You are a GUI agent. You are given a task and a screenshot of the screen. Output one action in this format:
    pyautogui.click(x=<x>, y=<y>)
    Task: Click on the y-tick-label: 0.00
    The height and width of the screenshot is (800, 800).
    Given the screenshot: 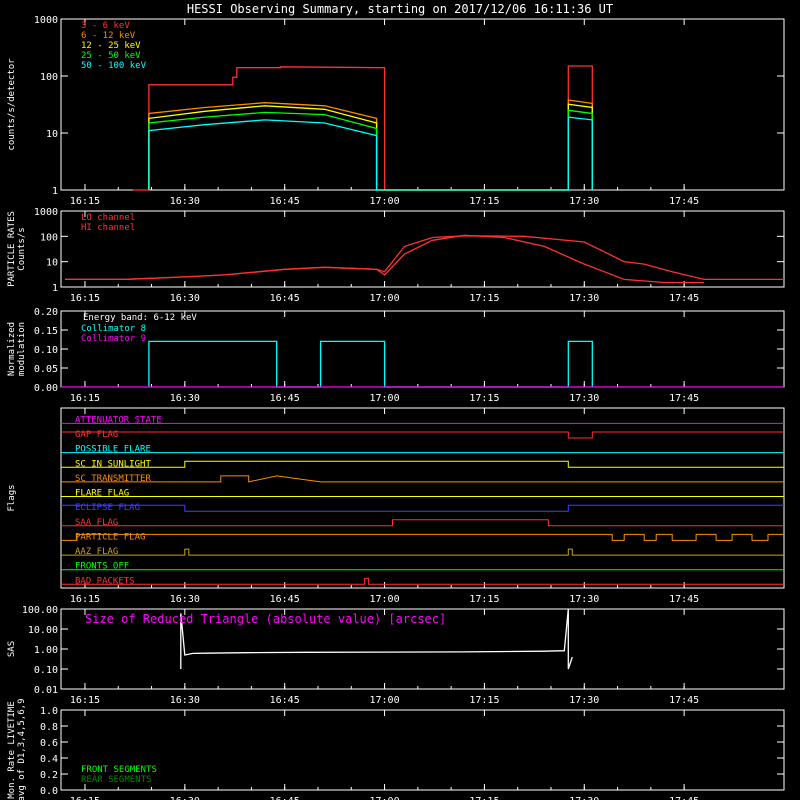 What is the action you would take?
    pyautogui.click(x=46, y=388)
    